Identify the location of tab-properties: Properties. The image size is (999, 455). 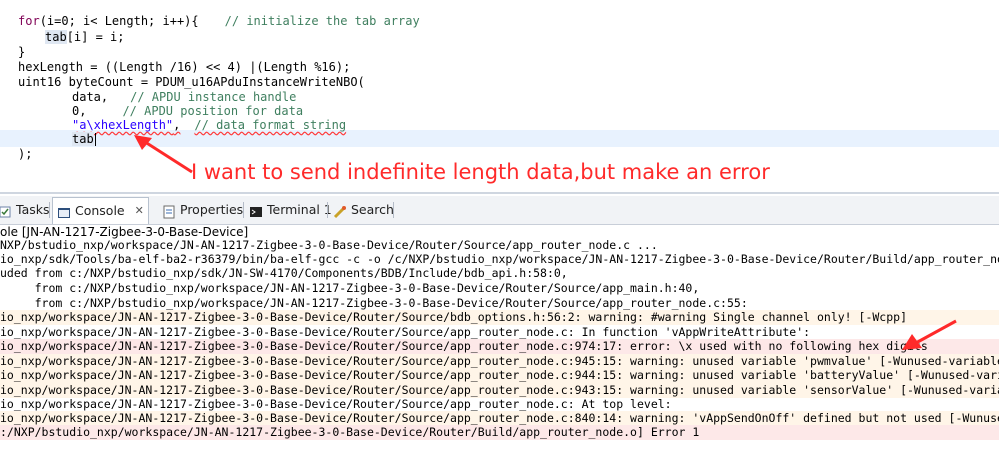
(202, 210).